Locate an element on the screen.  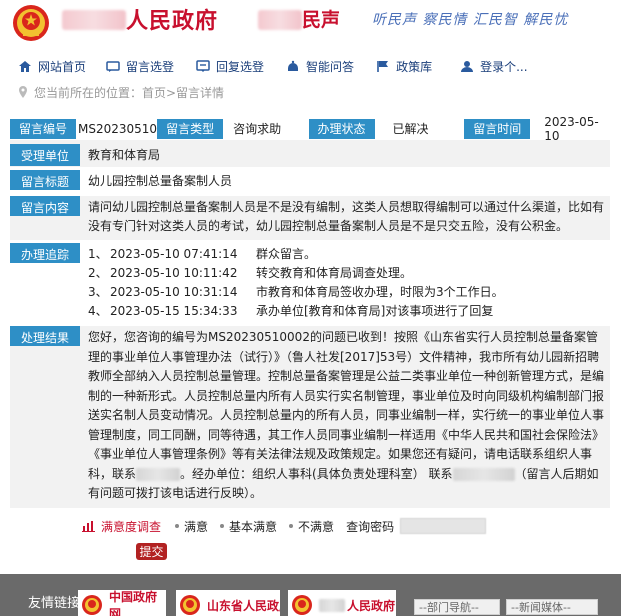
result-label: 处理结果 is located at coordinates (45, 336).